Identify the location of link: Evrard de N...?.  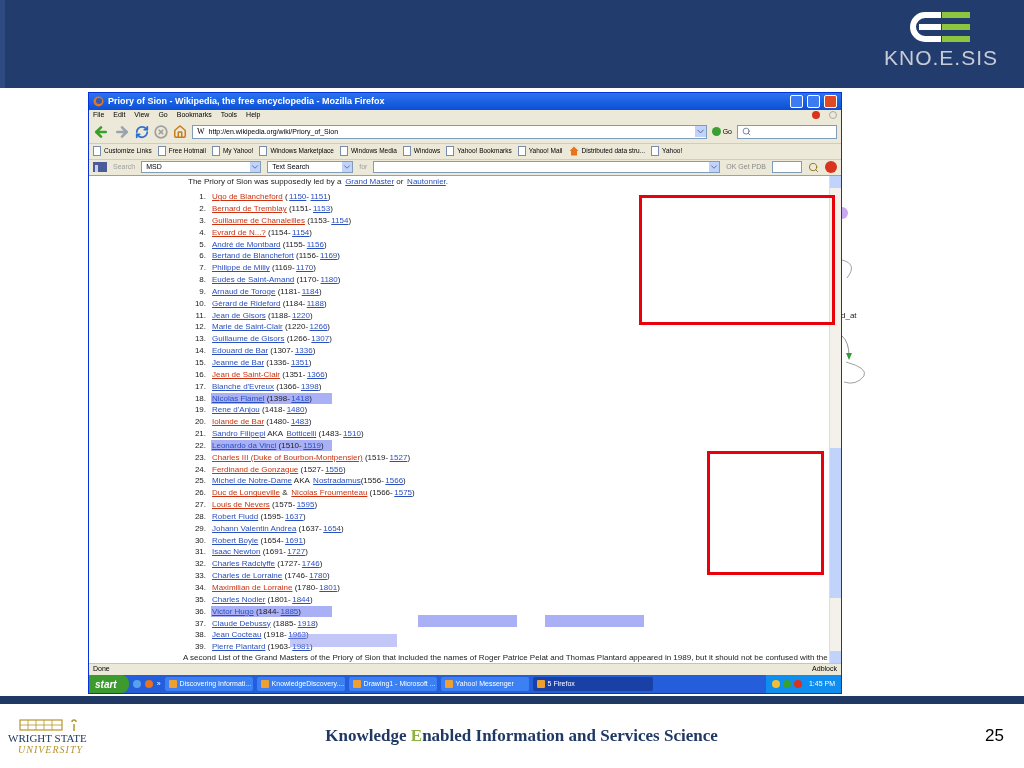
(239, 232).